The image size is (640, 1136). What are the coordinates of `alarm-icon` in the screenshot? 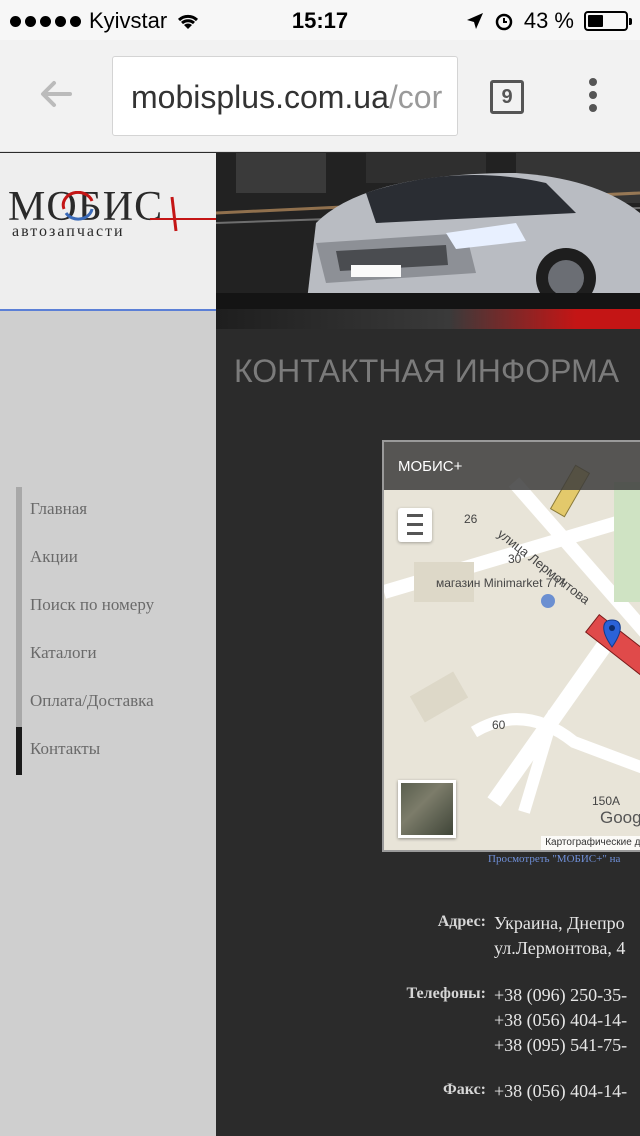 It's located at (504, 22).